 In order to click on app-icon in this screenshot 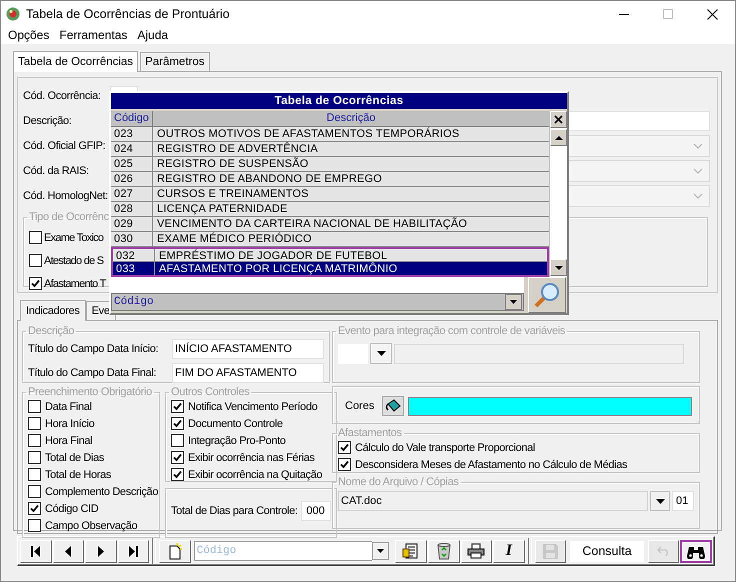, I will do `click(13, 14)`.